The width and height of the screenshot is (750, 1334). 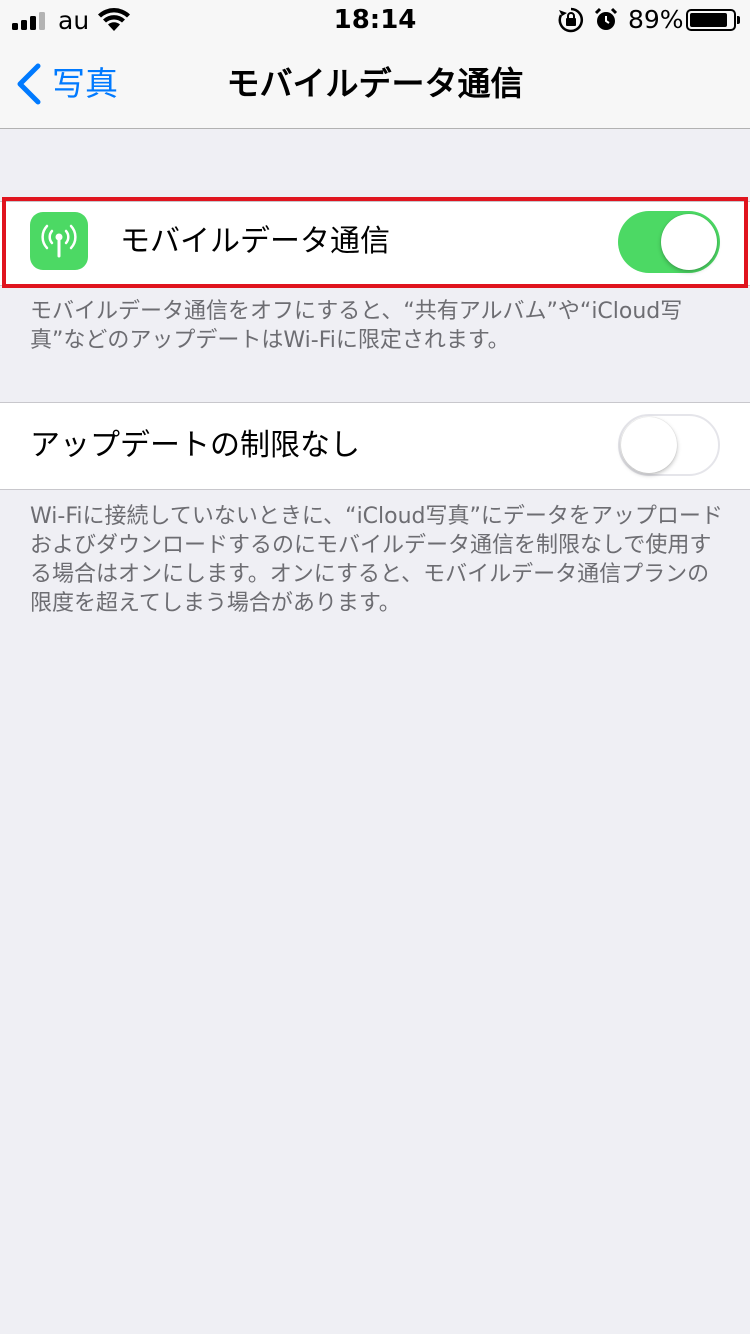 What do you see at coordinates (255, 241) in the screenshot?
I see `mobile-data-label: モバイルデータ通信` at bounding box center [255, 241].